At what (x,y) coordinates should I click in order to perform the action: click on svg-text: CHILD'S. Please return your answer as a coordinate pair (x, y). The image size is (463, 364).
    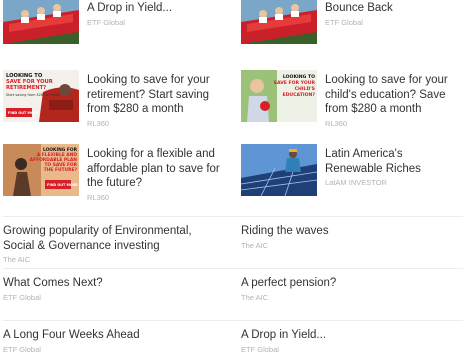
    Looking at the image, I should click on (305, 89).